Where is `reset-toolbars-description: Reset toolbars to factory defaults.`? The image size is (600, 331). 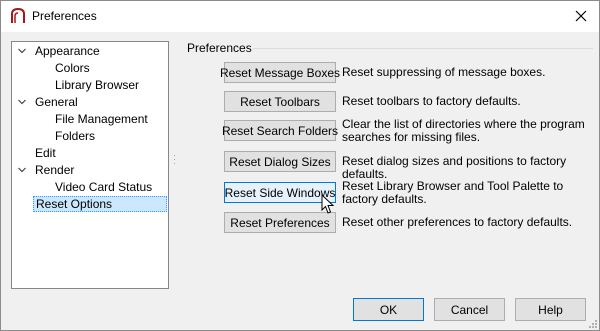 reset-toolbars-description: Reset toolbars to factory defaults. is located at coordinates (431, 101).